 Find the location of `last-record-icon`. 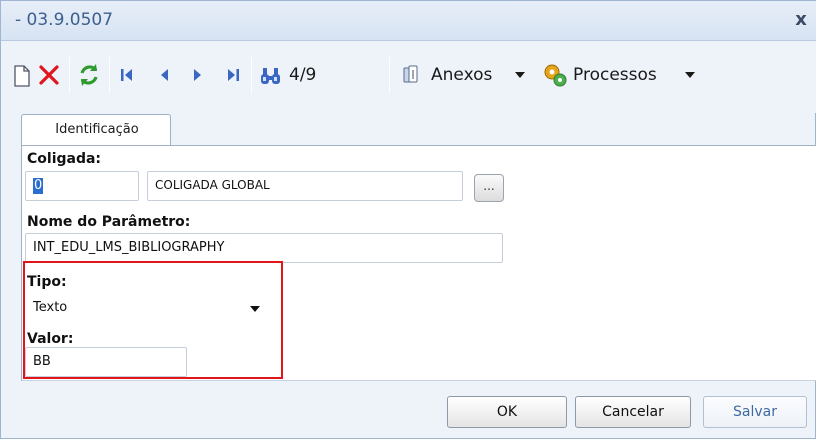

last-record-icon is located at coordinates (233, 75).